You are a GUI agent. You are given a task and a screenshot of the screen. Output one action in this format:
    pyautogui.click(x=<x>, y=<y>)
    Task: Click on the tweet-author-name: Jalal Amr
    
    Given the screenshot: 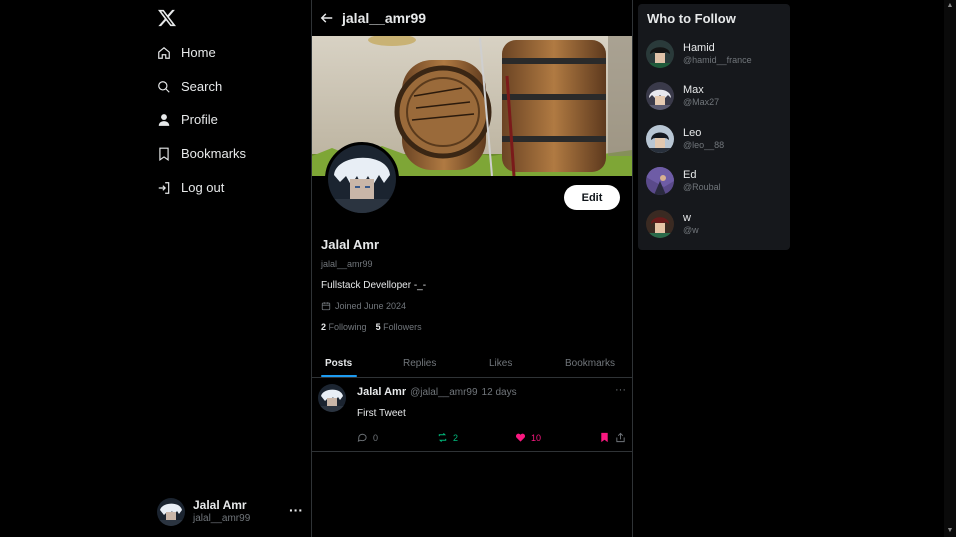 What is the action you would take?
    pyautogui.click(x=381, y=392)
    